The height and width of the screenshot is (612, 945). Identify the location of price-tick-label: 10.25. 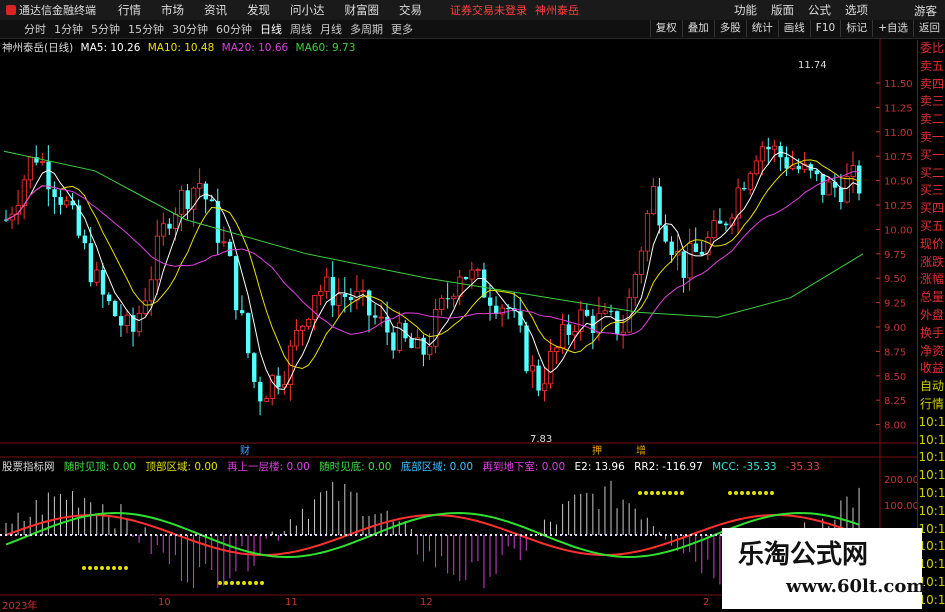
(898, 206).